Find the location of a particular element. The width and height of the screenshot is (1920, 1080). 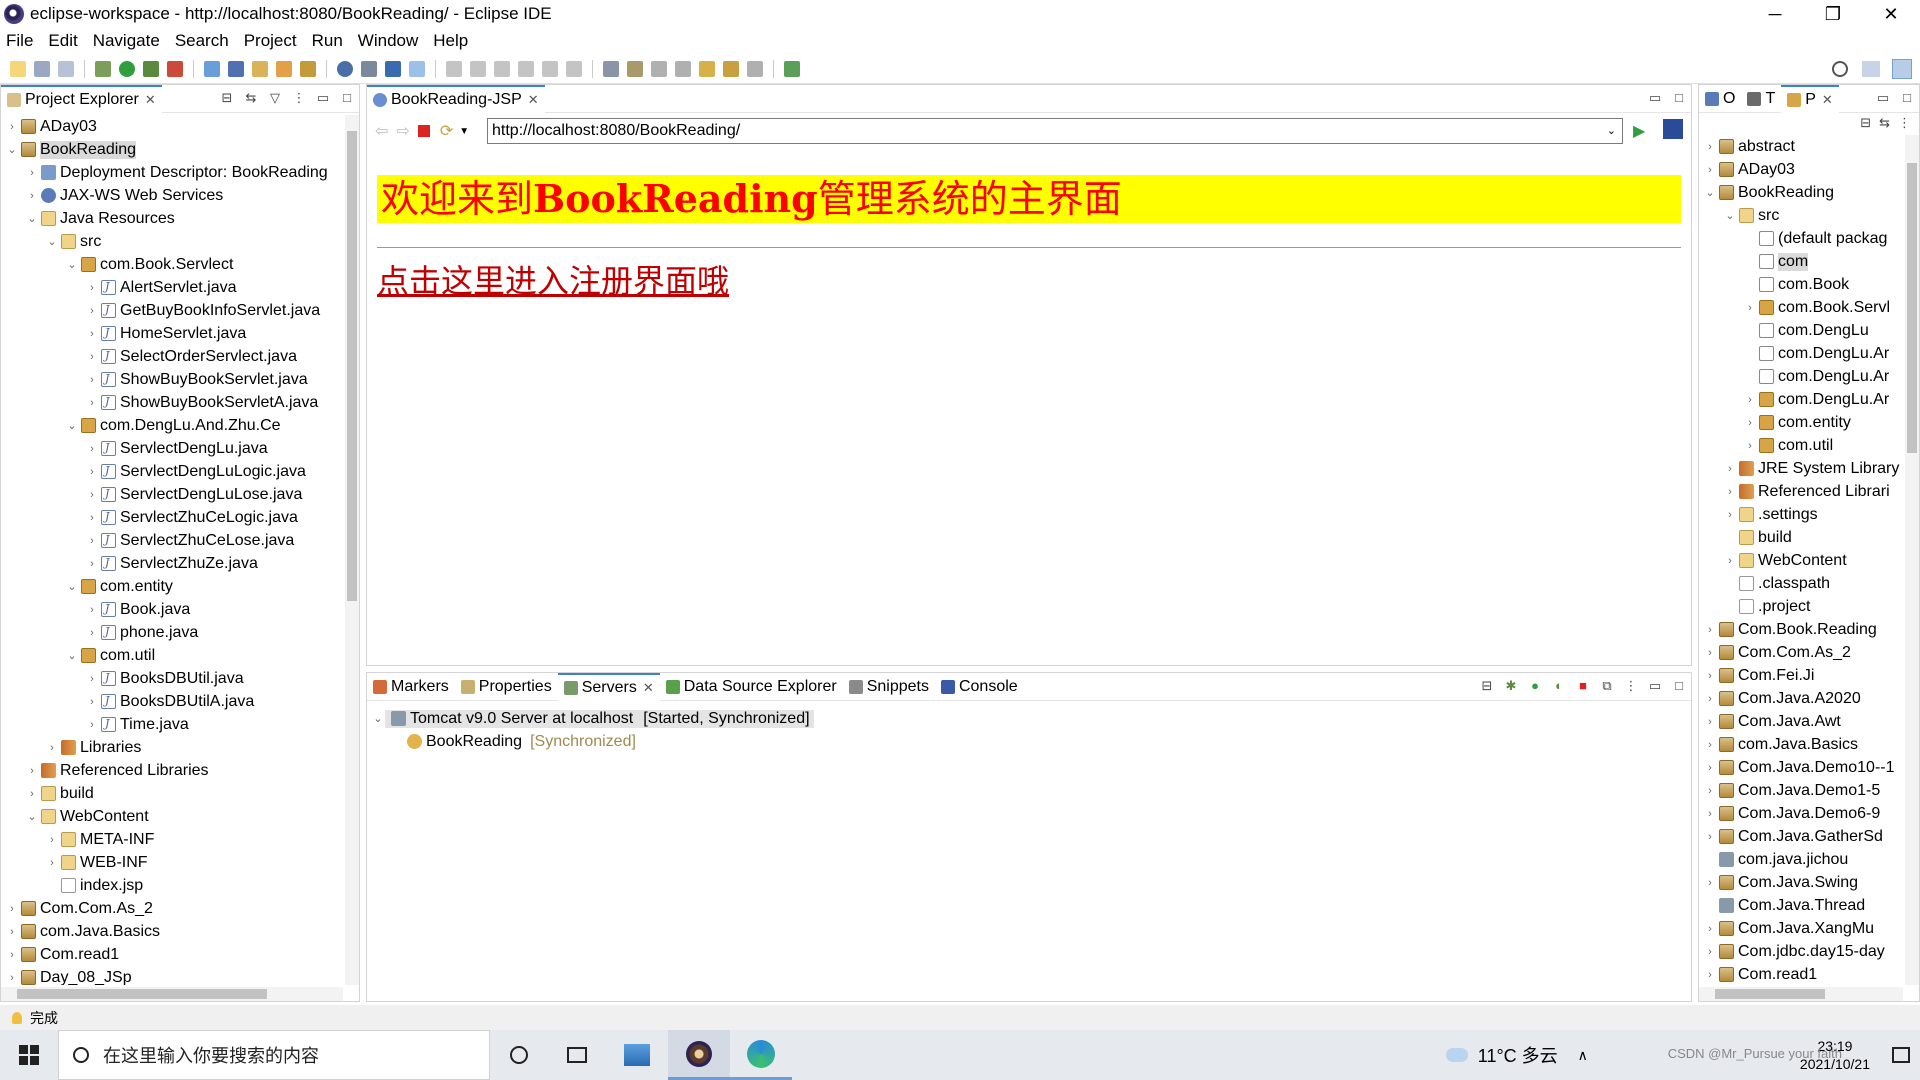

tree-item: › HomeServlet.java is located at coordinates (172, 333).